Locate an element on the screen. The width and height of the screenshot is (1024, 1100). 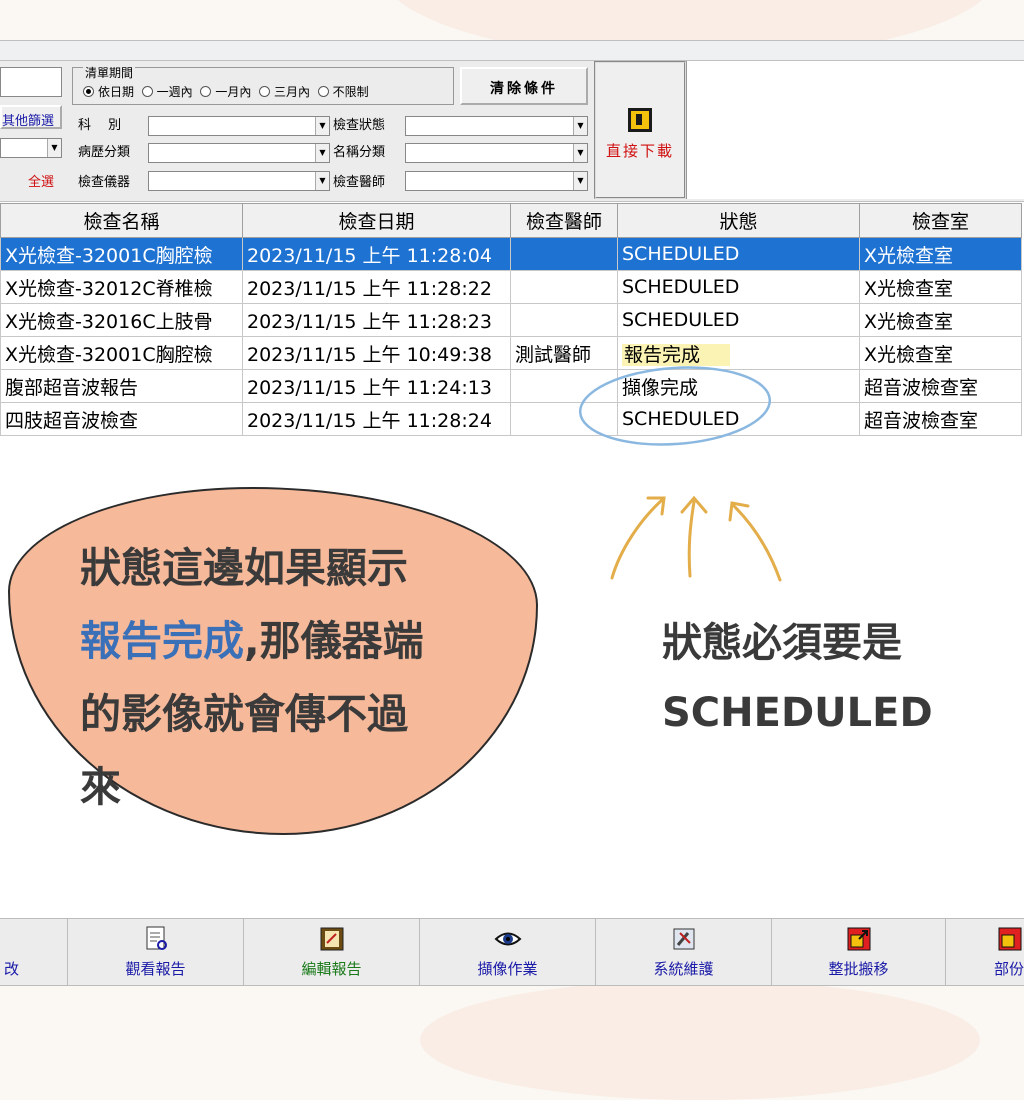
record-type-label: 病歷分類 is located at coordinates (104, 152).